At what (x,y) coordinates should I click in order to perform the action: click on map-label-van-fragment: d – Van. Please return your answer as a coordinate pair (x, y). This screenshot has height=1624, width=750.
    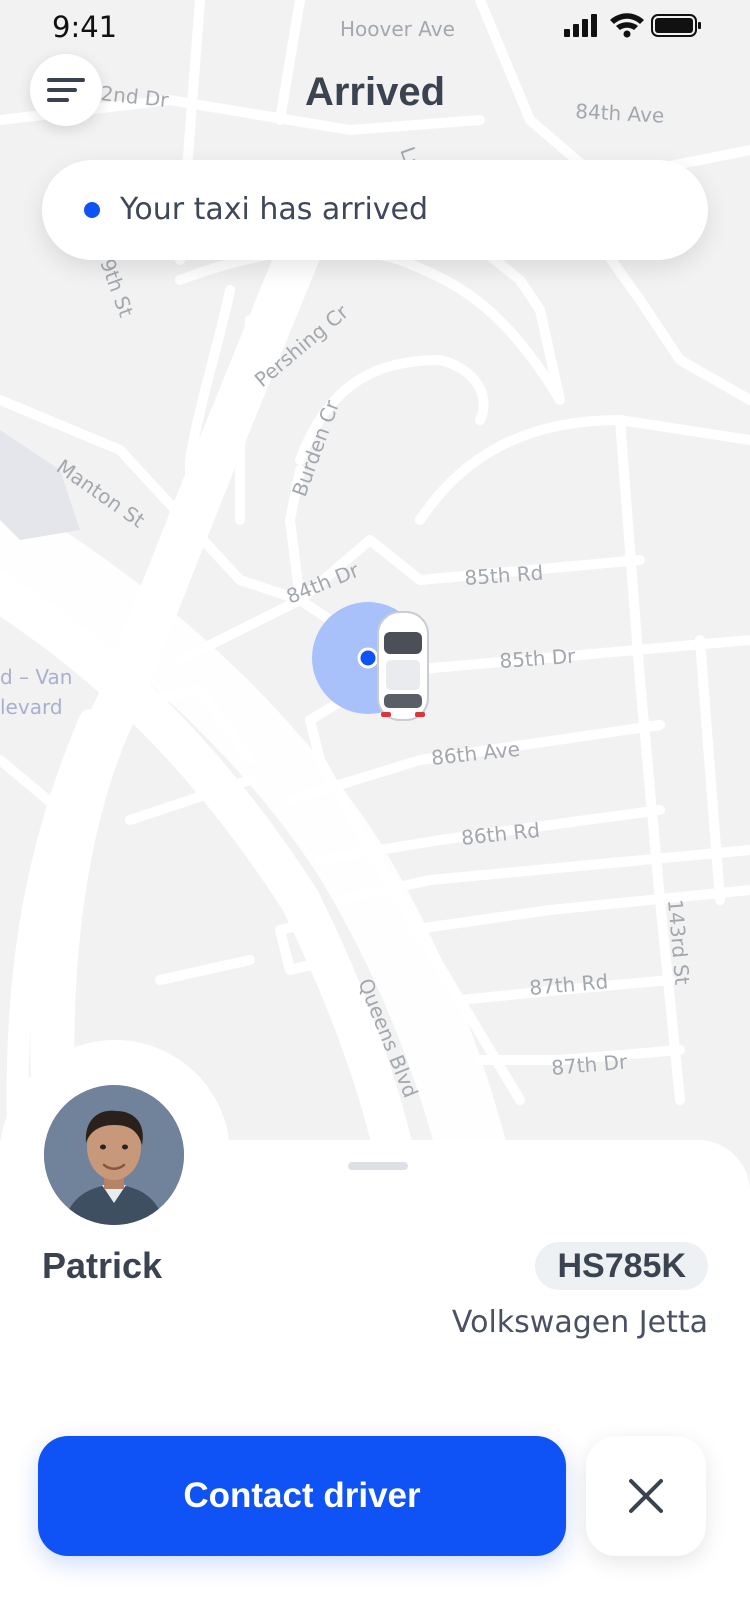
    Looking at the image, I should click on (36, 677).